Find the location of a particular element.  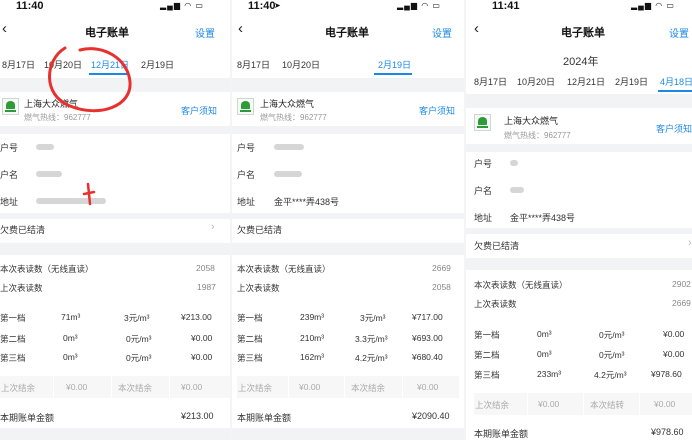

tab-date: 12月21日 is located at coordinates (586, 81).